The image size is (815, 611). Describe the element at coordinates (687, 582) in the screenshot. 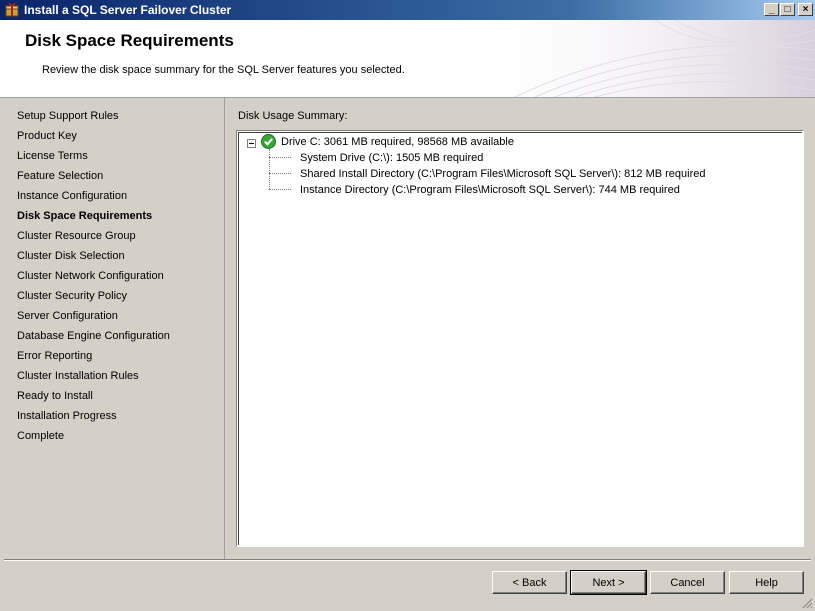

I see `cancel-button: Cancel` at that location.